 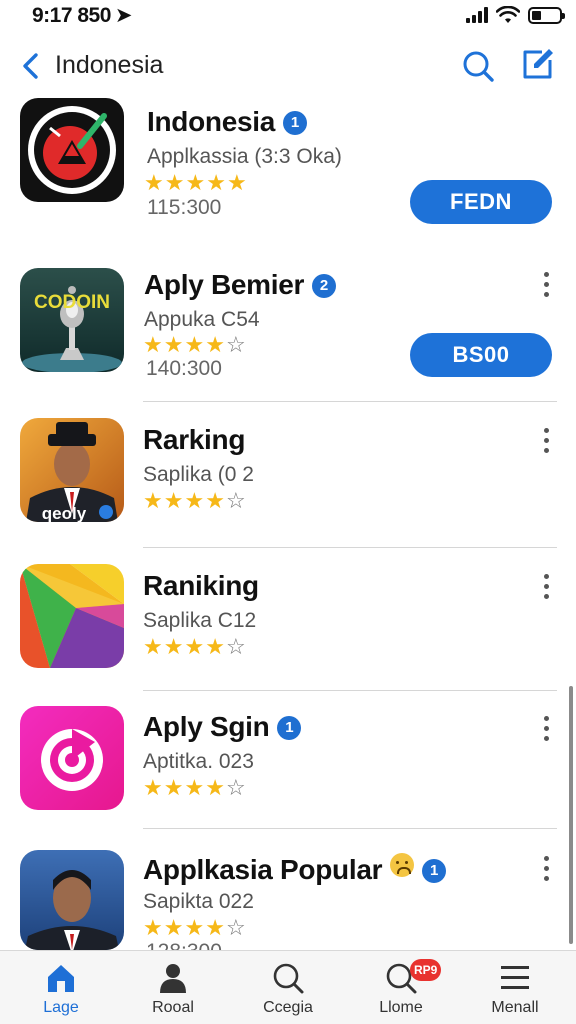 I want to click on app-icon-rarking: qeoly, so click(x=72, y=470).